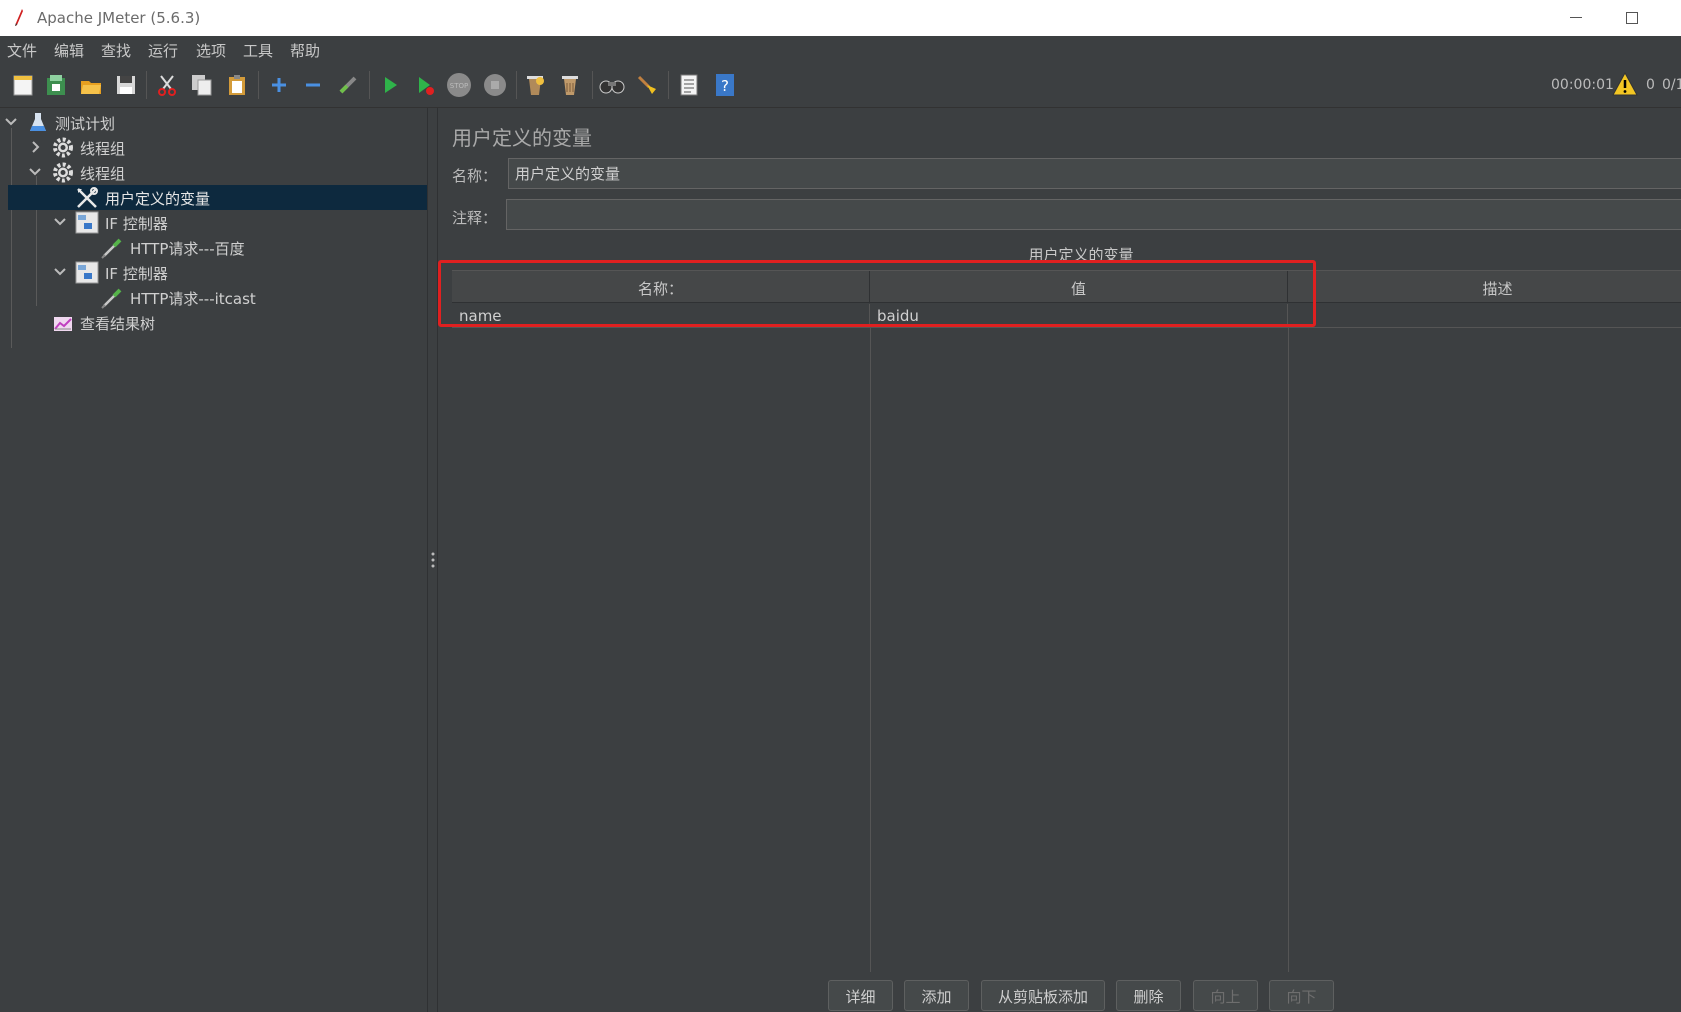  What do you see at coordinates (936, 995) in the screenshot?
I see `add-button: 添加` at bounding box center [936, 995].